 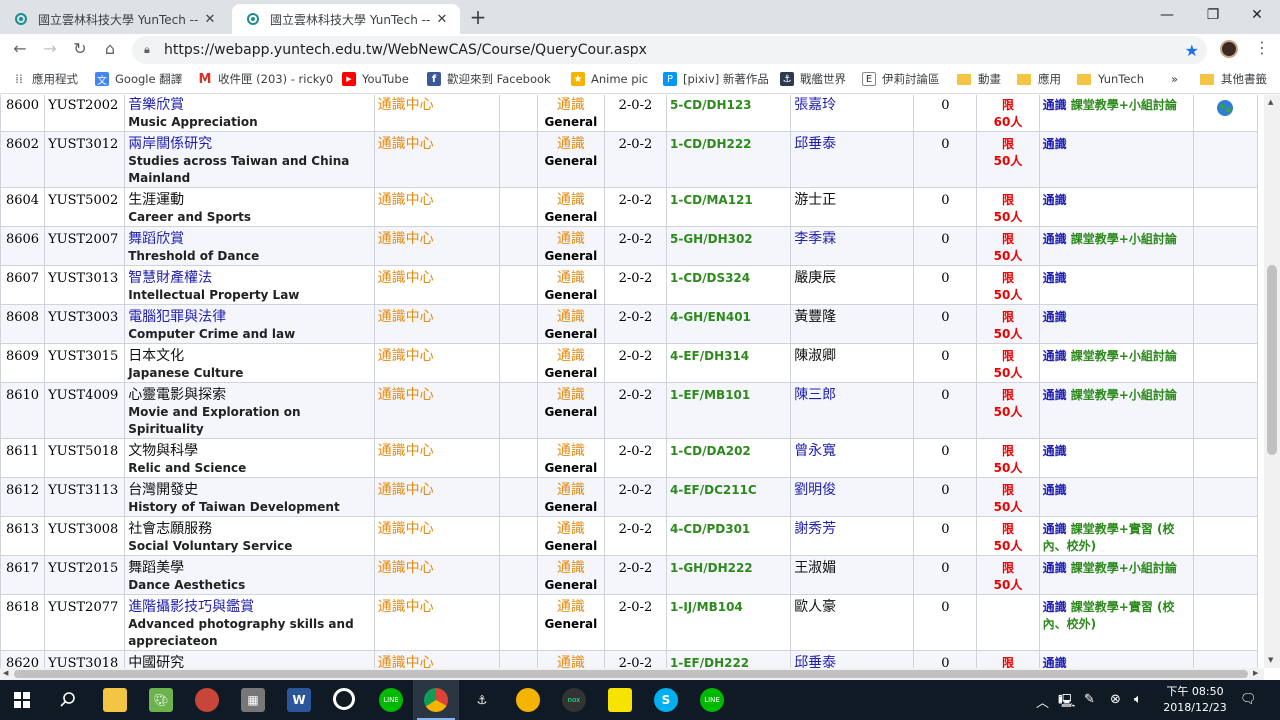 What do you see at coordinates (1257, 15) in the screenshot?
I see `close-window-icon: ✕` at bounding box center [1257, 15].